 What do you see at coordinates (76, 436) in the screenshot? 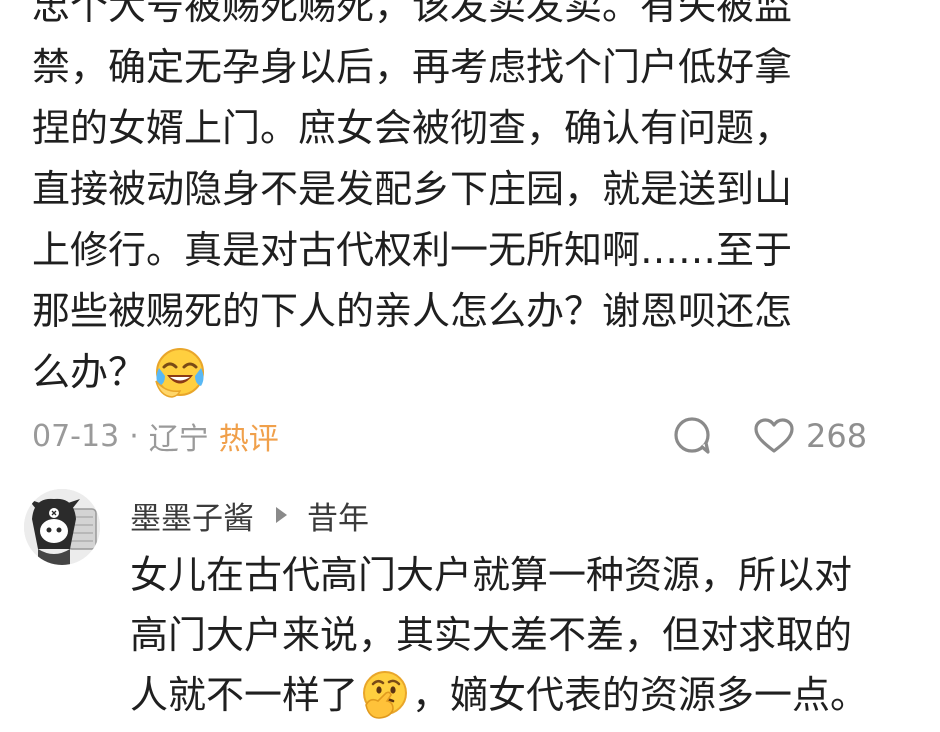
I see `comment-date: 07-13` at bounding box center [76, 436].